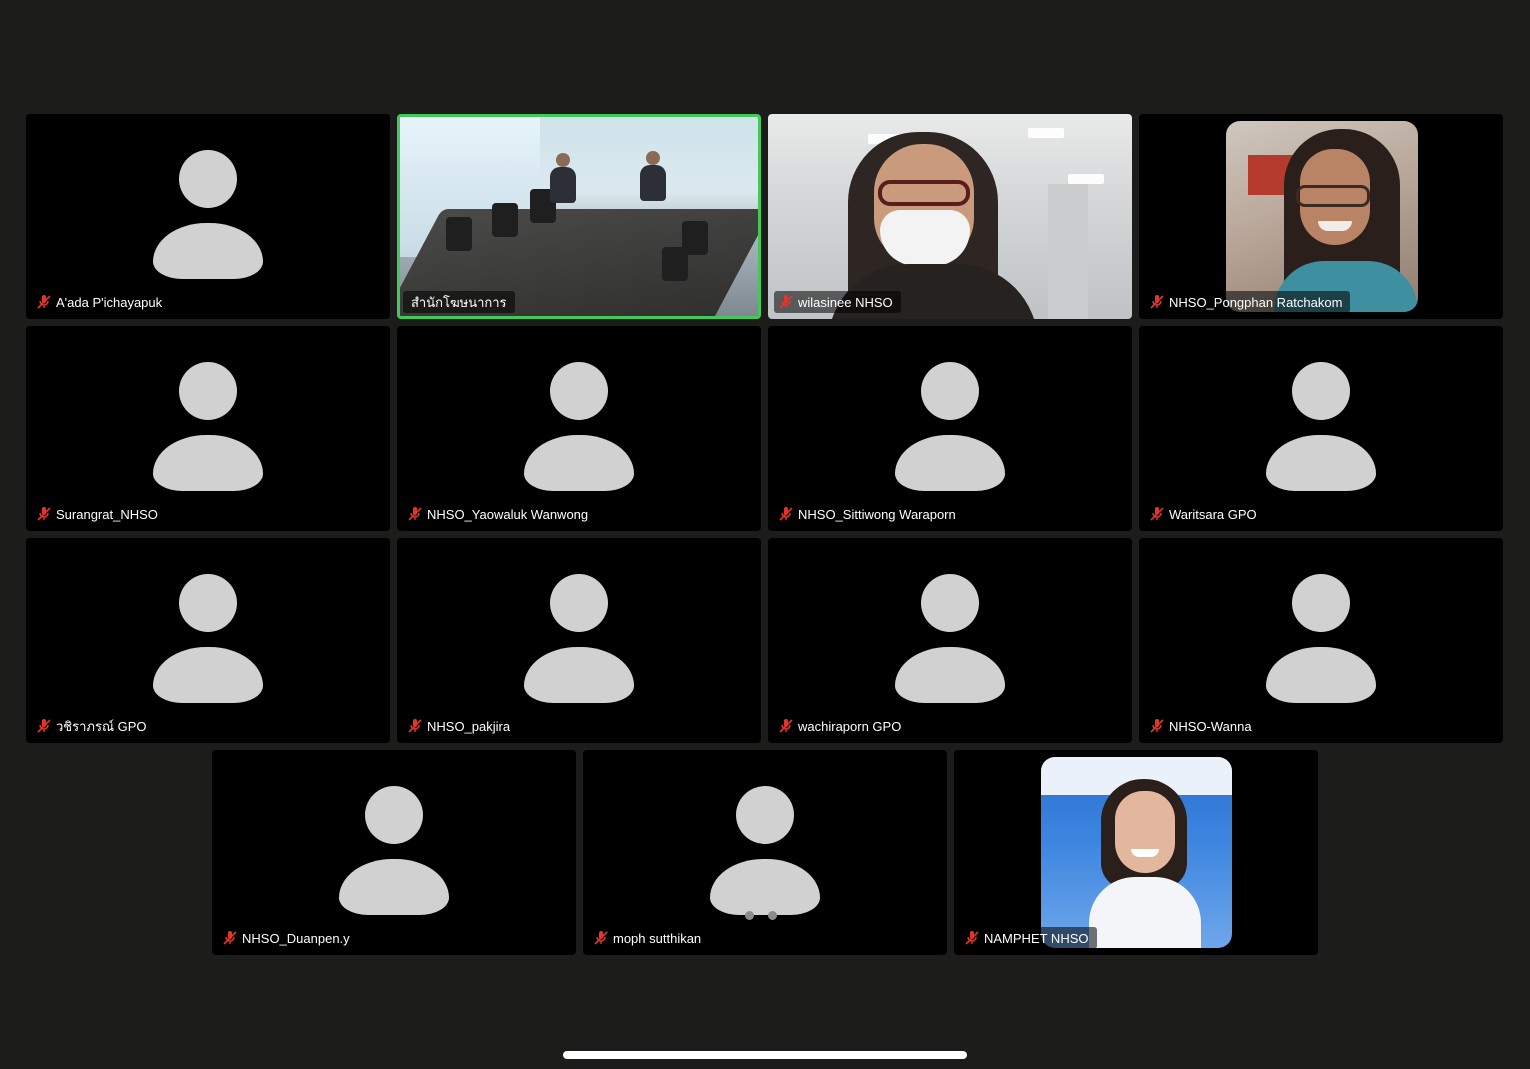  I want to click on video-feed-meeting-room, so click(579, 216).